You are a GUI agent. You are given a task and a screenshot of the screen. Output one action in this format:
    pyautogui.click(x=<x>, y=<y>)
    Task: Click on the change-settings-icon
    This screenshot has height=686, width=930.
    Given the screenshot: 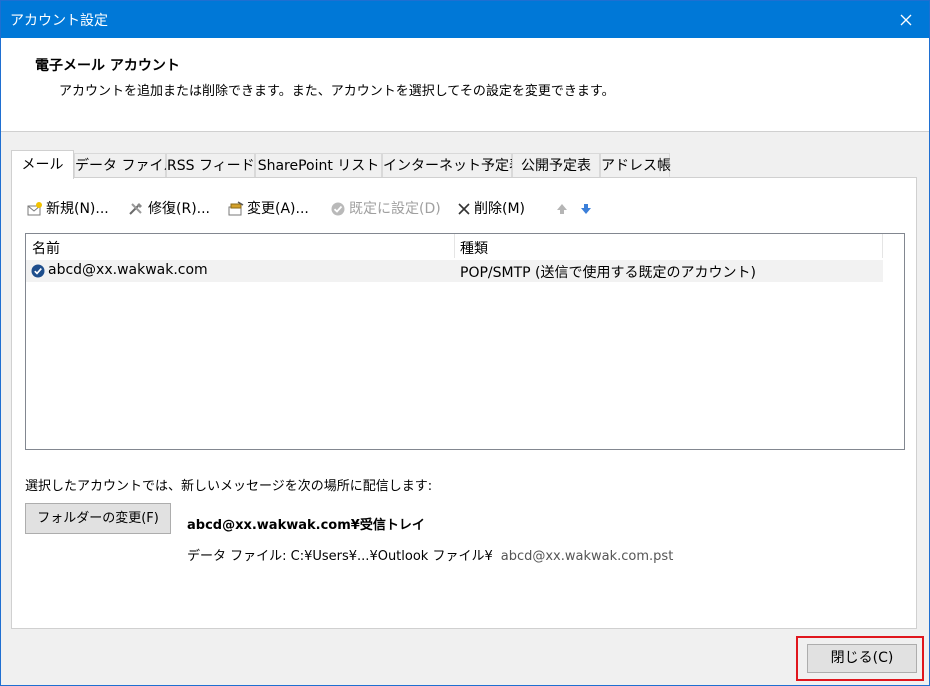 What is the action you would take?
    pyautogui.click(x=236, y=208)
    